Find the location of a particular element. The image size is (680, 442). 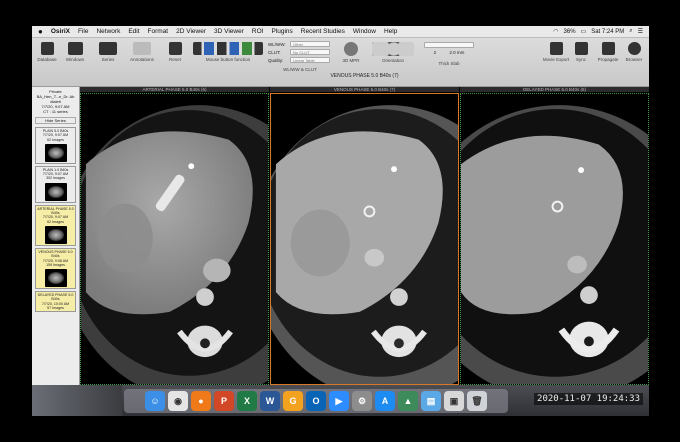

menu-file: File is located at coordinates (83, 31).